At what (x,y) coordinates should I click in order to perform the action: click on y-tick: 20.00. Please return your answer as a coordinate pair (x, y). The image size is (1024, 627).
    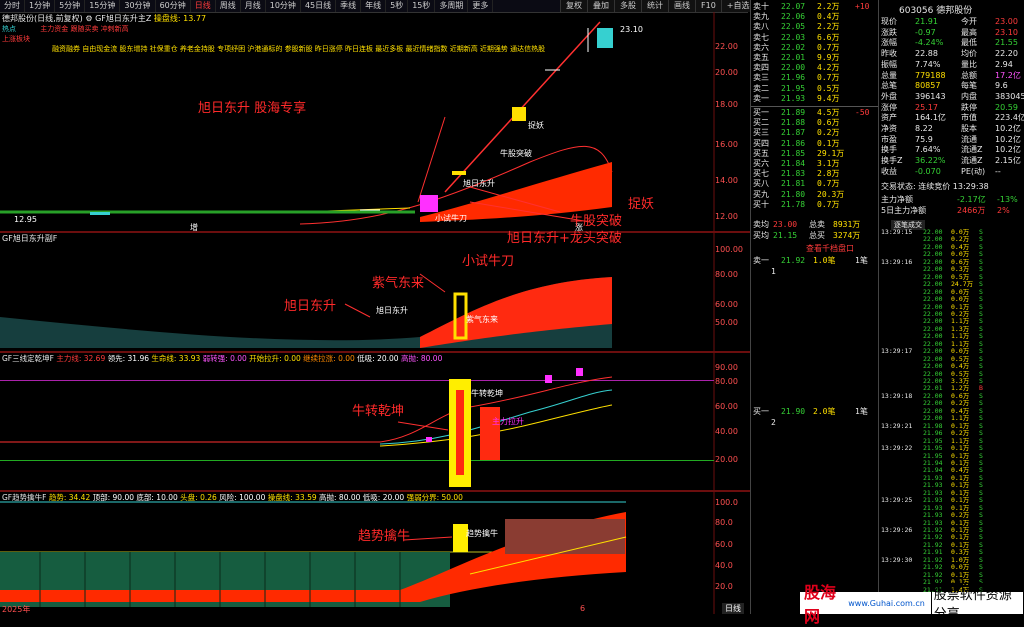
    Looking at the image, I should click on (726, 72).